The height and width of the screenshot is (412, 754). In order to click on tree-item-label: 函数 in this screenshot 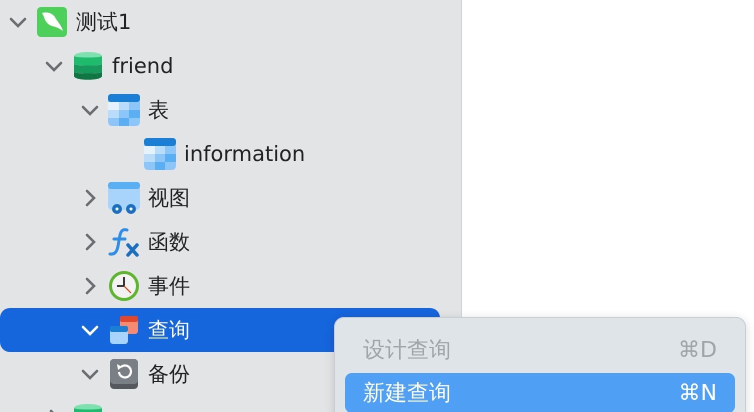, I will do `click(169, 242)`.